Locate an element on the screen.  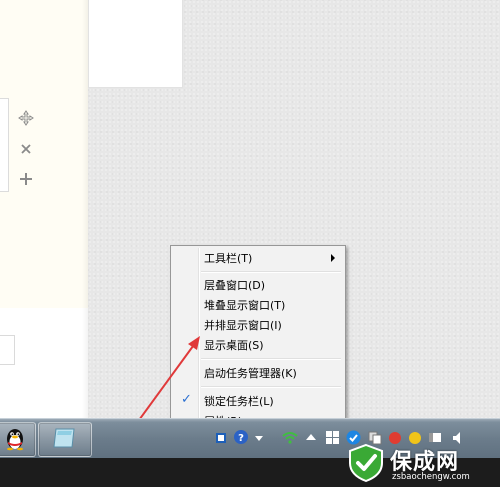
menu-item-show-desktop: 显示桌面(S) is located at coordinates (258, 345).